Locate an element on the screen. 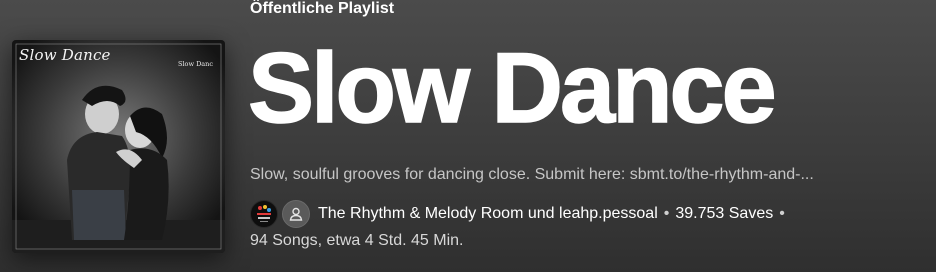 This screenshot has height=272, width=936. owner-avatar is located at coordinates (264, 214).